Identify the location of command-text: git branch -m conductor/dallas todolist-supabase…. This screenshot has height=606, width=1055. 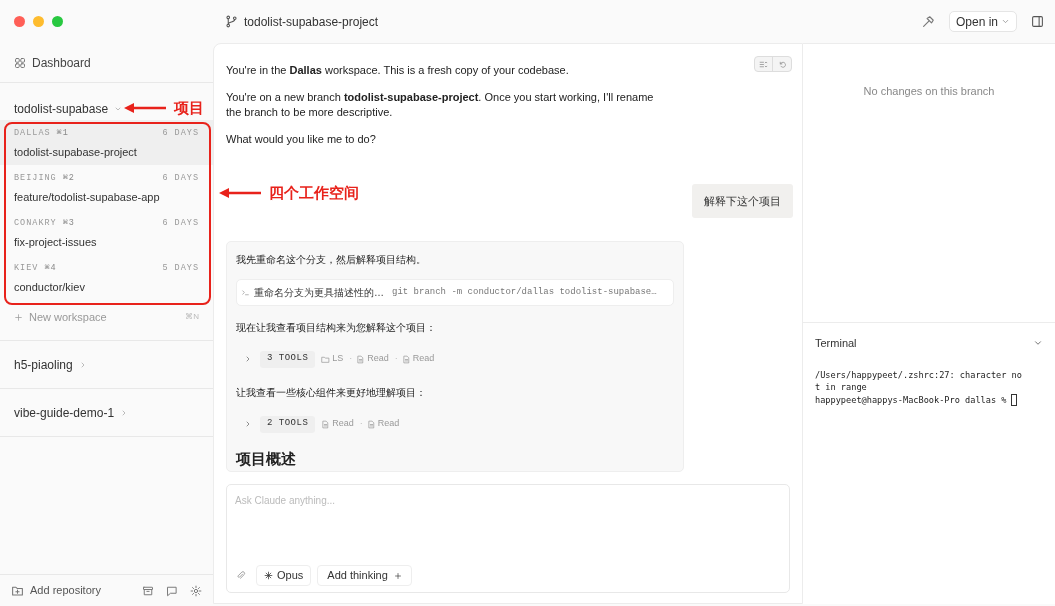
(524, 292).